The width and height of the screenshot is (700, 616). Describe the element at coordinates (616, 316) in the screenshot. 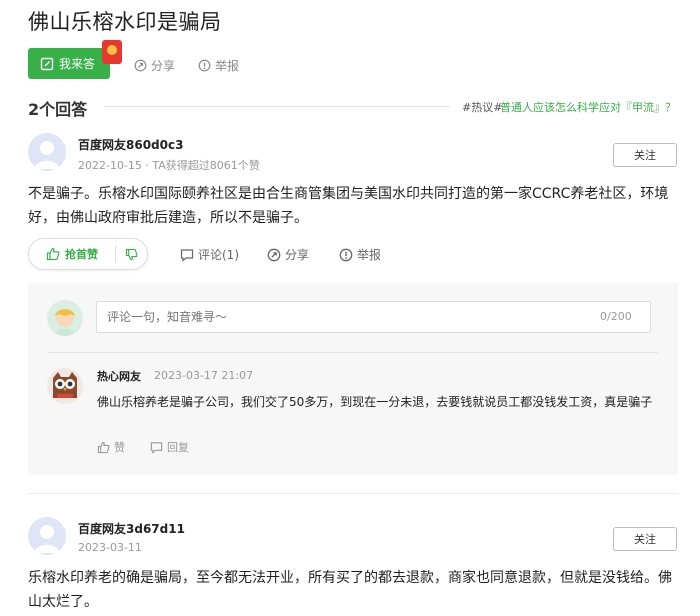

I see `comment-char-counter: 0/200` at that location.